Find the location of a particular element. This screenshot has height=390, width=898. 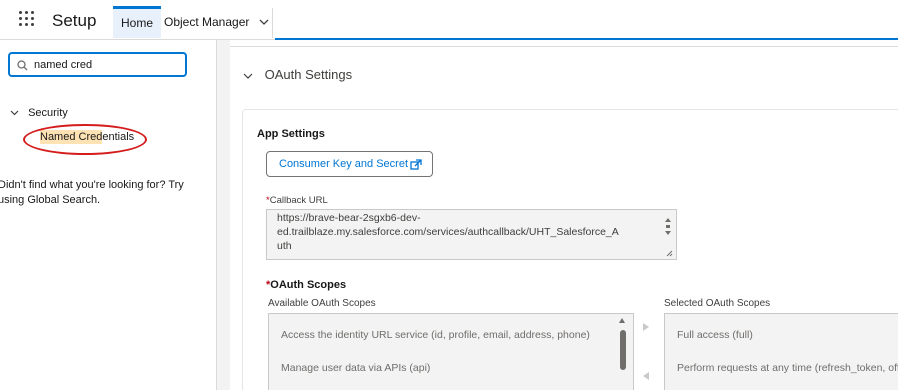

quick-find-input is located at coordinates (108, 65).